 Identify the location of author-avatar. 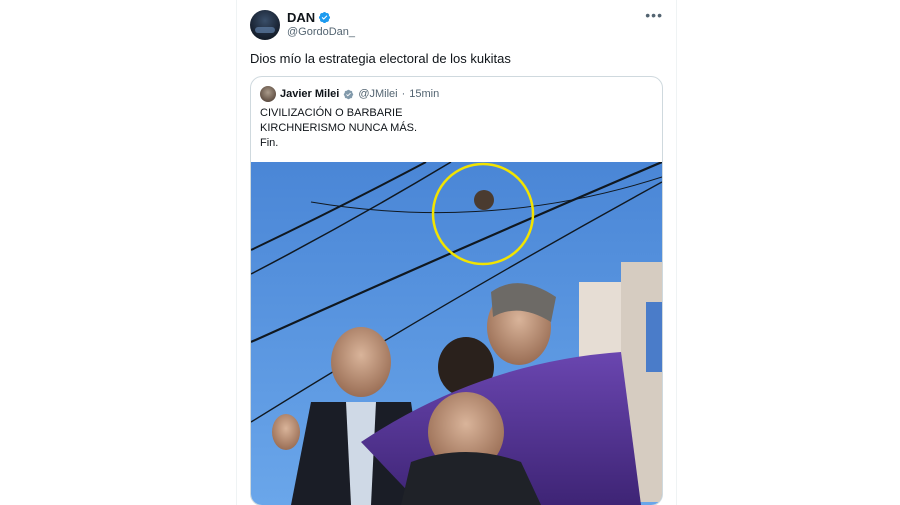
(265, 25).